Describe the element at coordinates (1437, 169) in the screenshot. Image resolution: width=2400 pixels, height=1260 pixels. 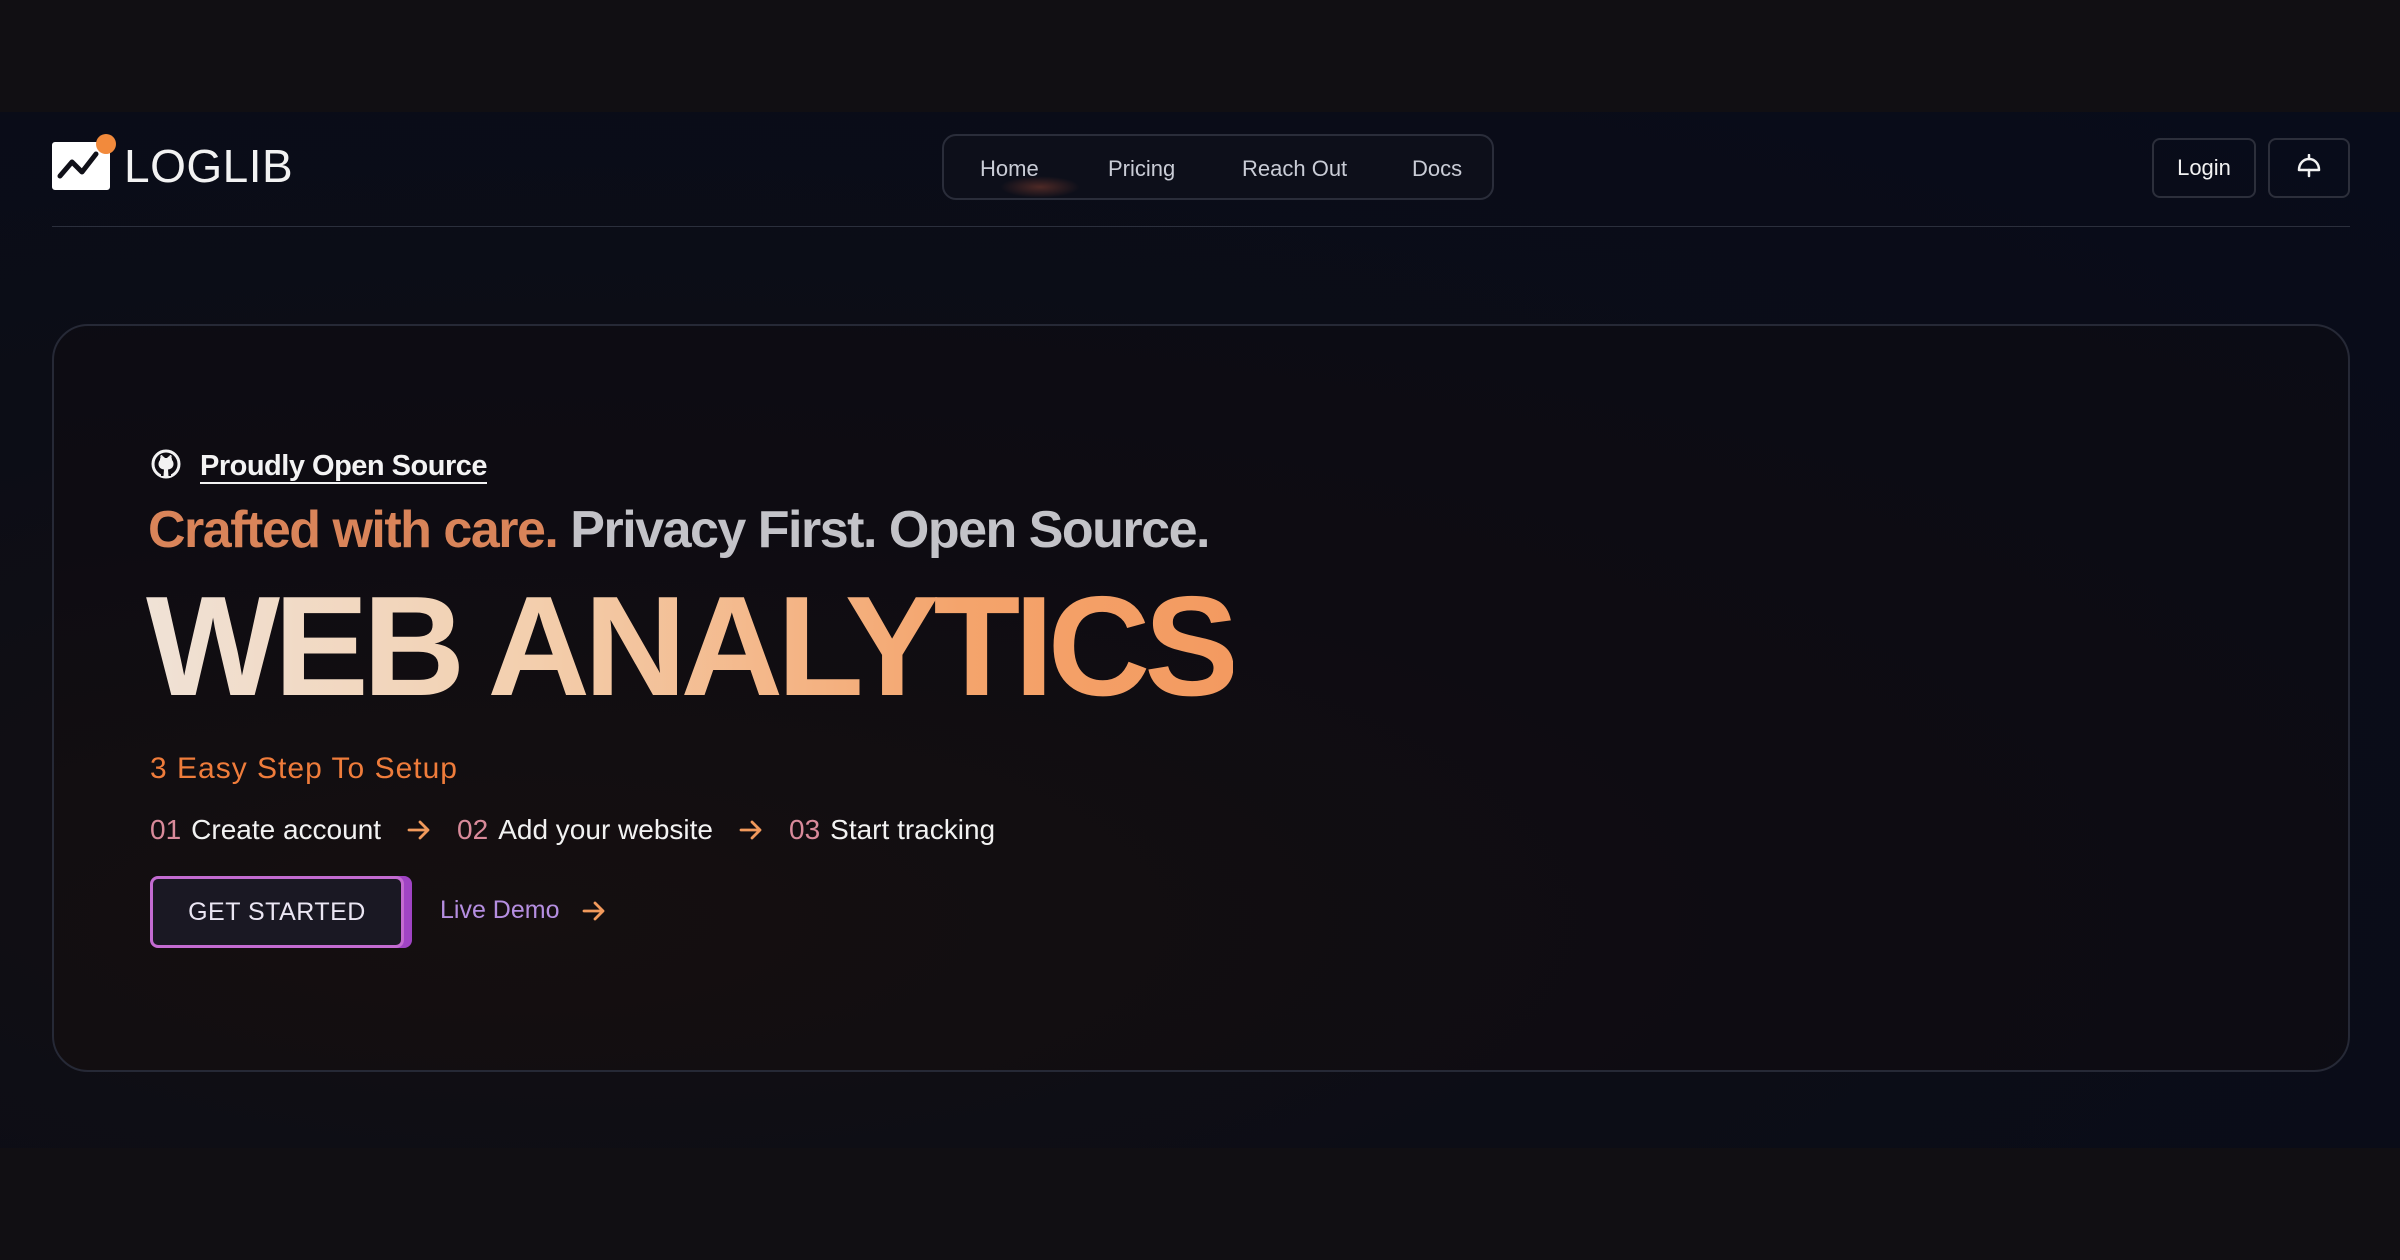
I see `nav-item-docs: Docs` at that location.